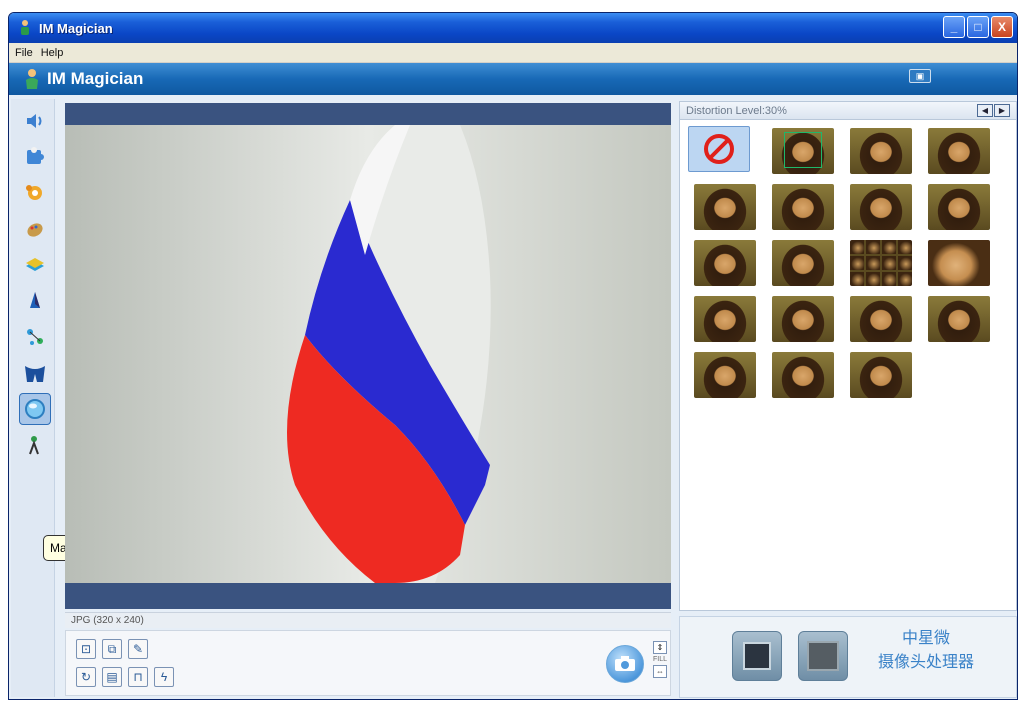 The height and width of the screenshot is (702, 1023). What do you see at coordinates (660, 664) in the screenshot?
I see `fill-control: ⇕ FILL ⇔` at bounding box center [660, 664].